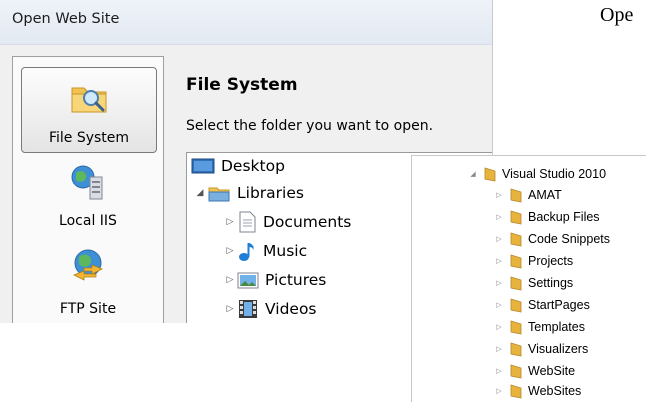 The height and width of the screenshot is (402, 646). I want to click on tree-node-label: Documents, so click(307, 222).